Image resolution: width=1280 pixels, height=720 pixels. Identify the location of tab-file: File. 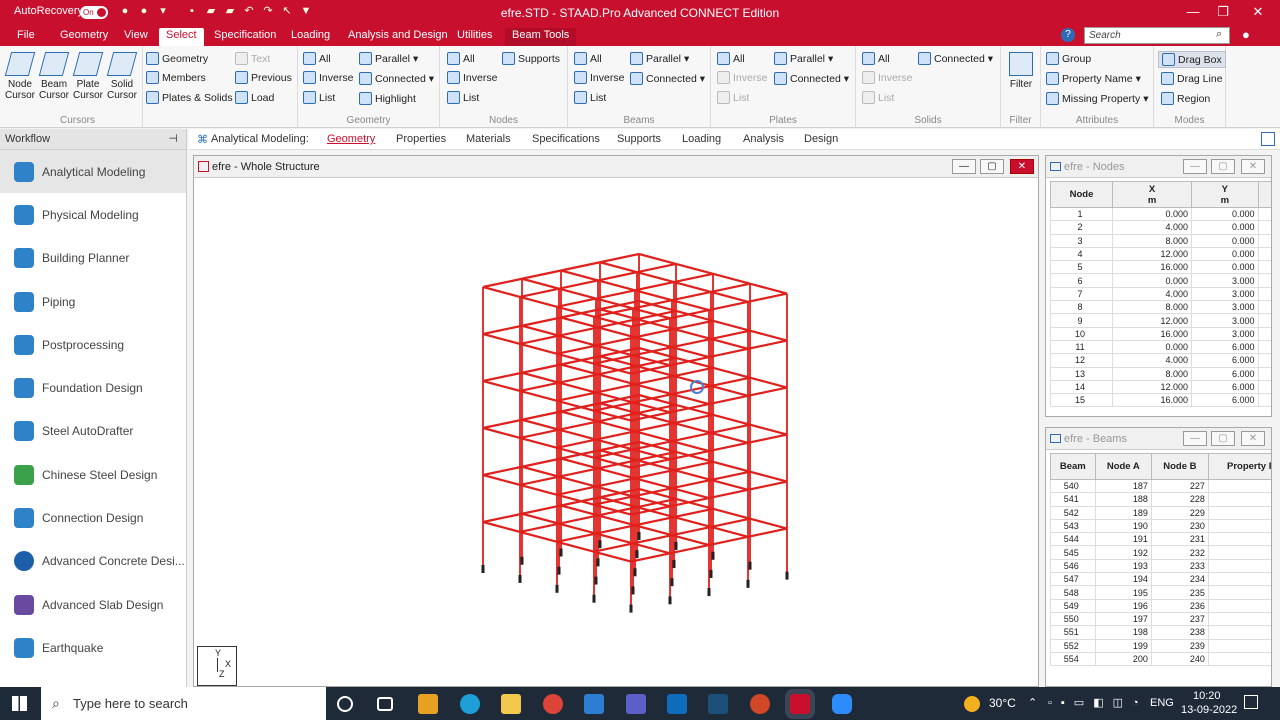
(26, 37).